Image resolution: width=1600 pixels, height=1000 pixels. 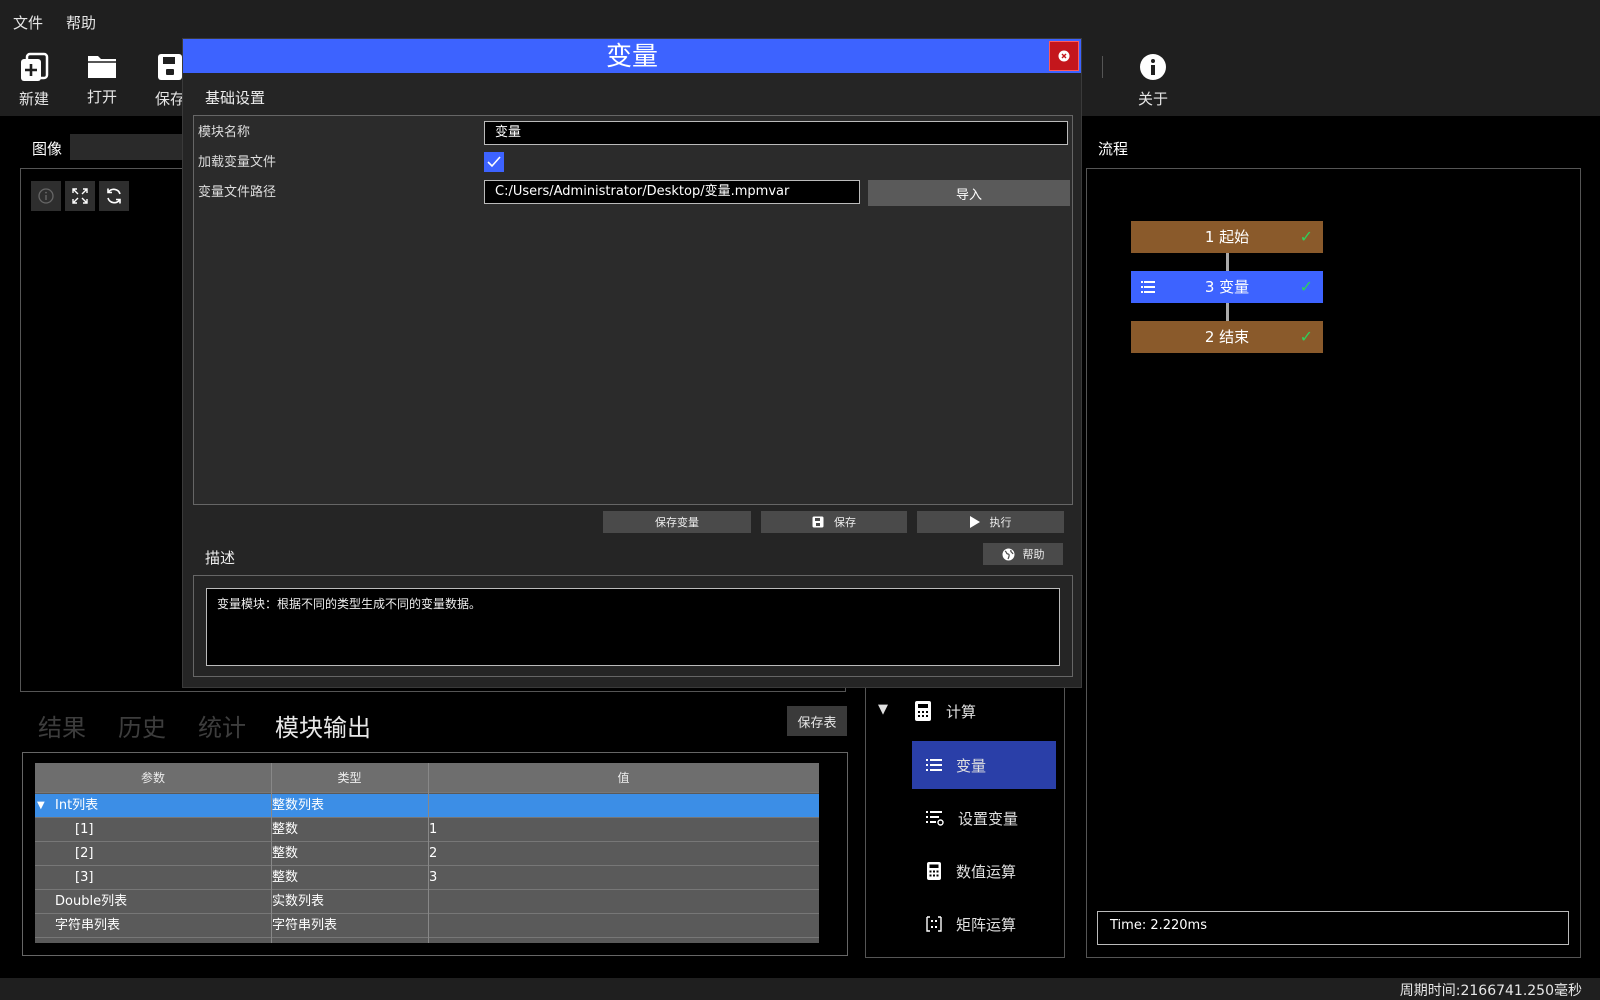 I want to click on expand-icon, so click(x=80, y=196).